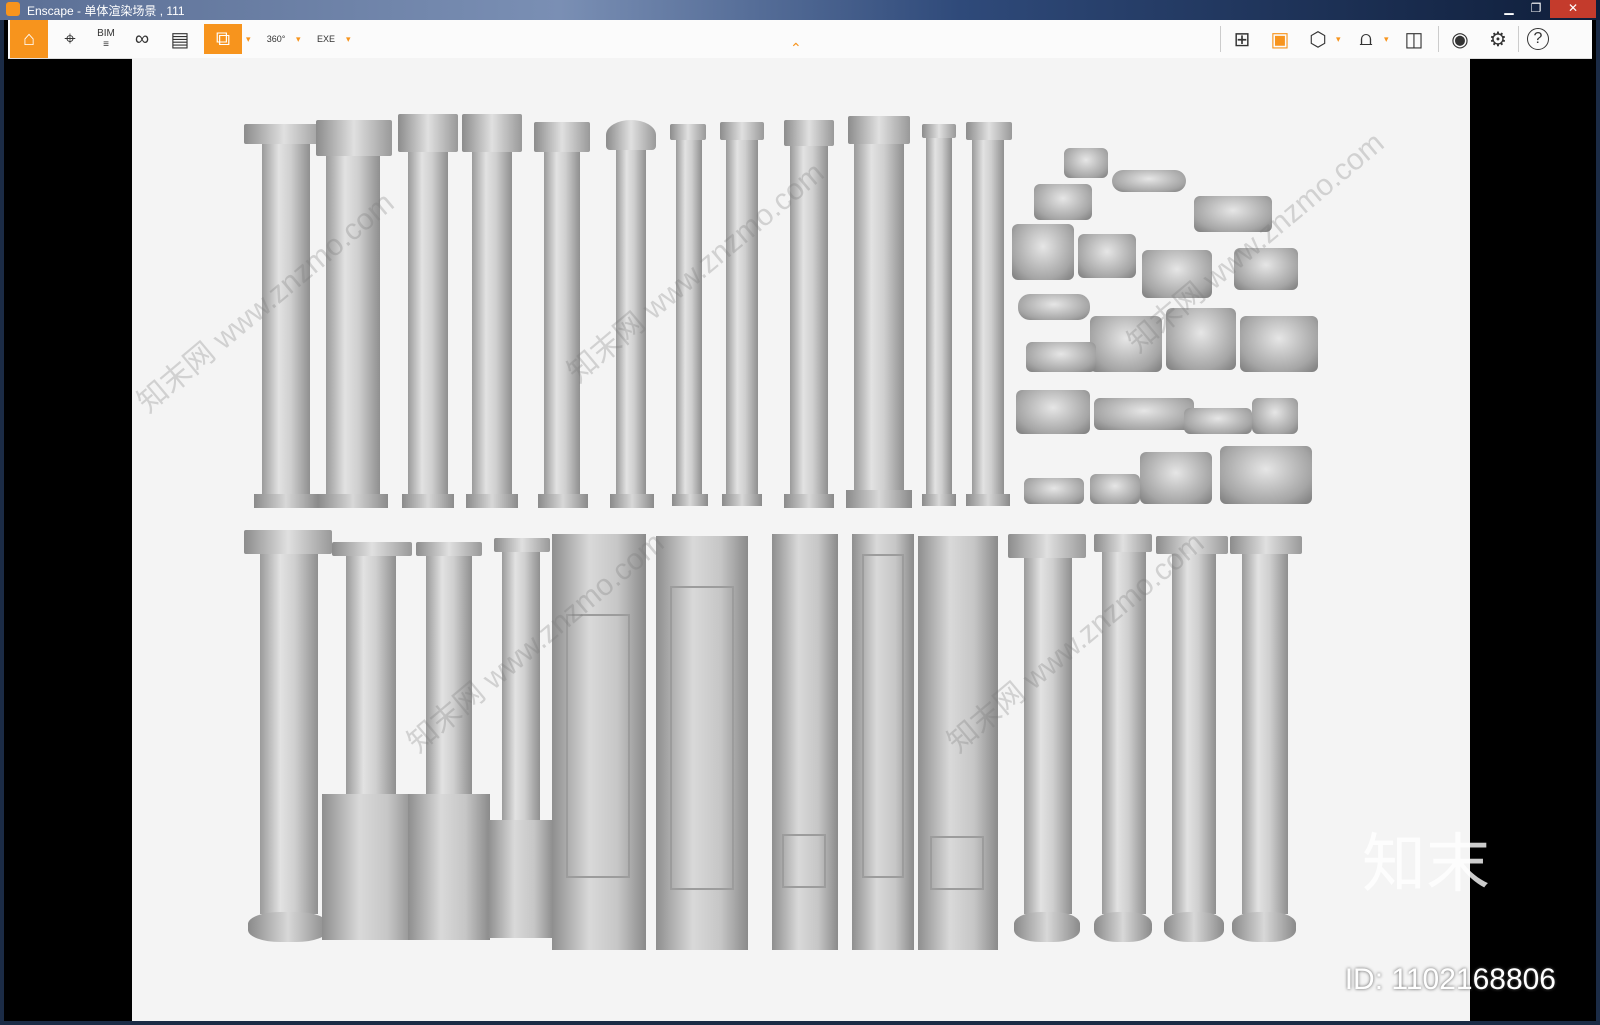 The image size is (1600, 1025). I want to click on vr-headset-icon: ◫, so click(1414, 39).